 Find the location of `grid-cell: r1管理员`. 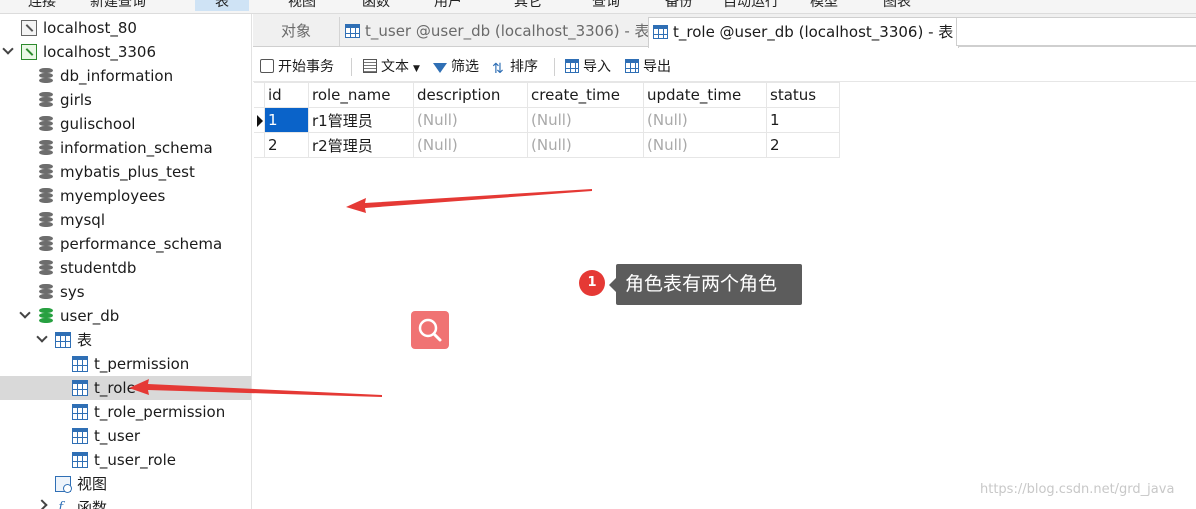

grid-cell: r1管理员 is located at coordinates (361, 120).